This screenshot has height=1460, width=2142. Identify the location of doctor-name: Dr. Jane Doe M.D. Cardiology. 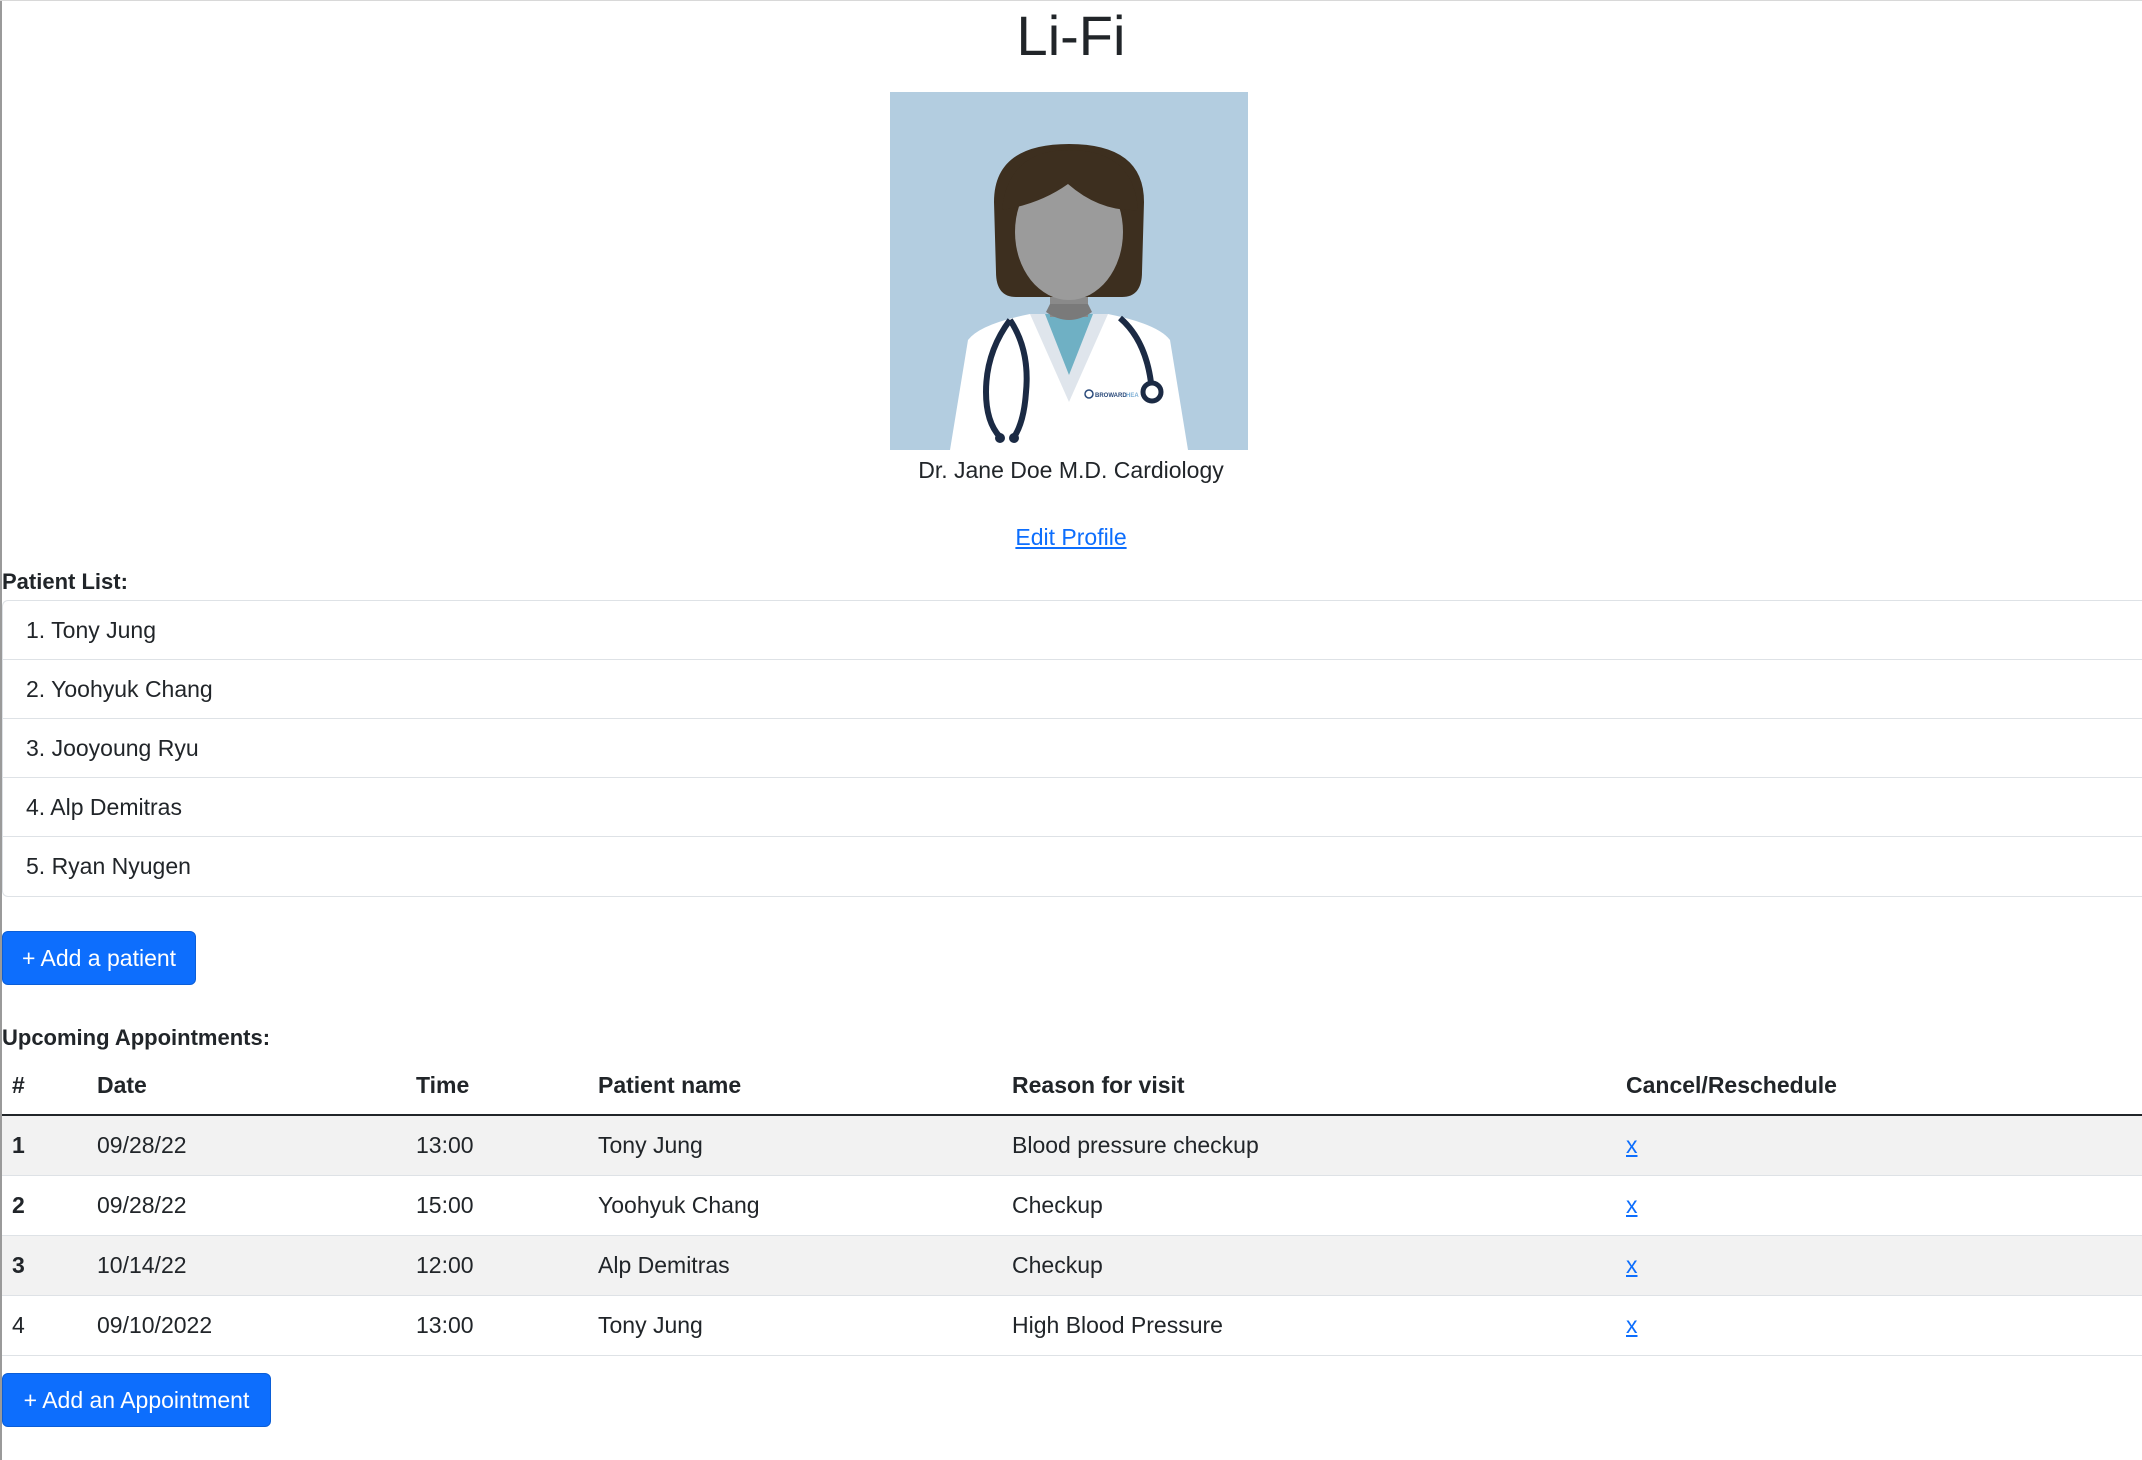
(1071, 470).